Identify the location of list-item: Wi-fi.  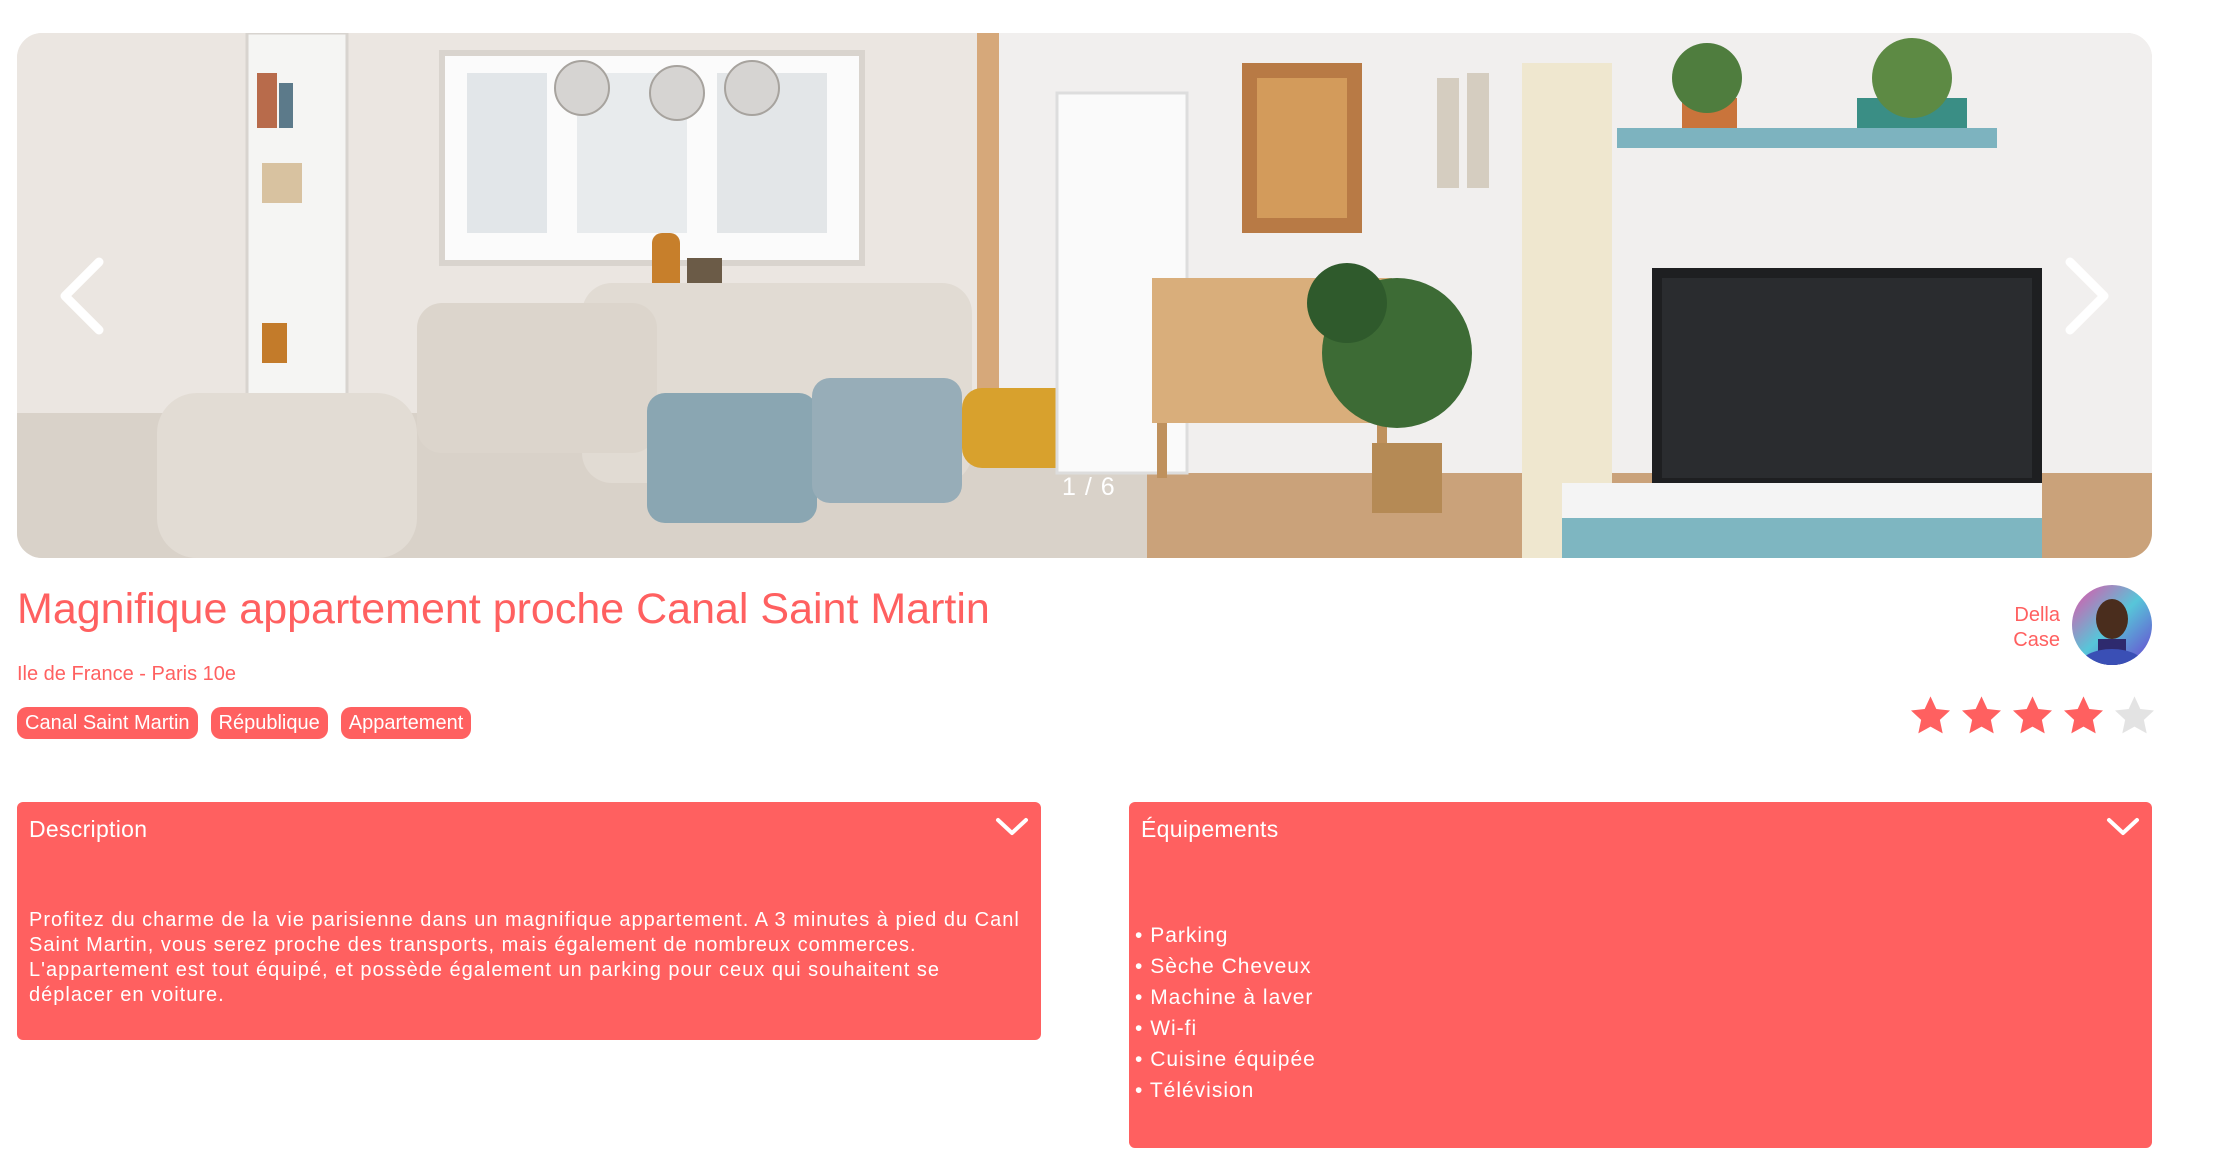
(1225, 1028).